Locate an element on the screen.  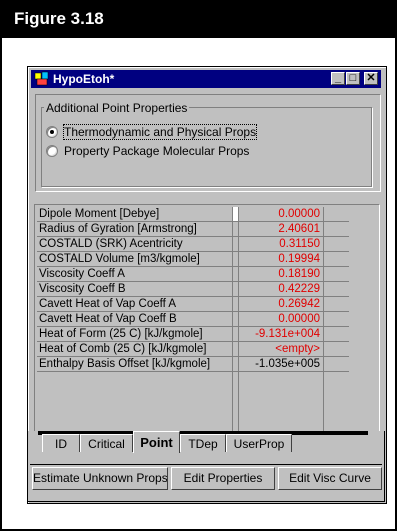
app-icon is located at coordinates (41, 78).